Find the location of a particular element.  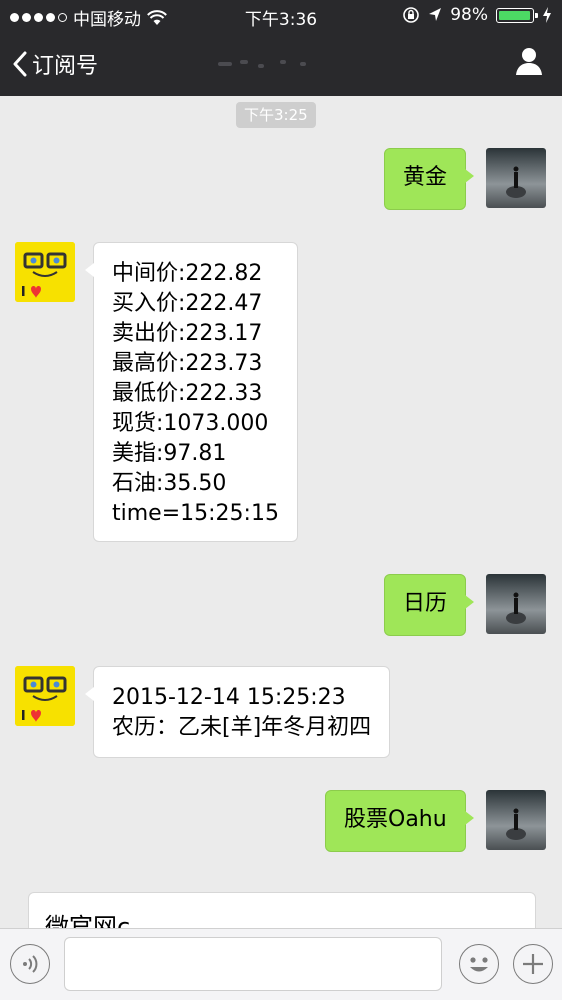

message-line: 卖出价:223.17 is located at coordinates (187, 333).